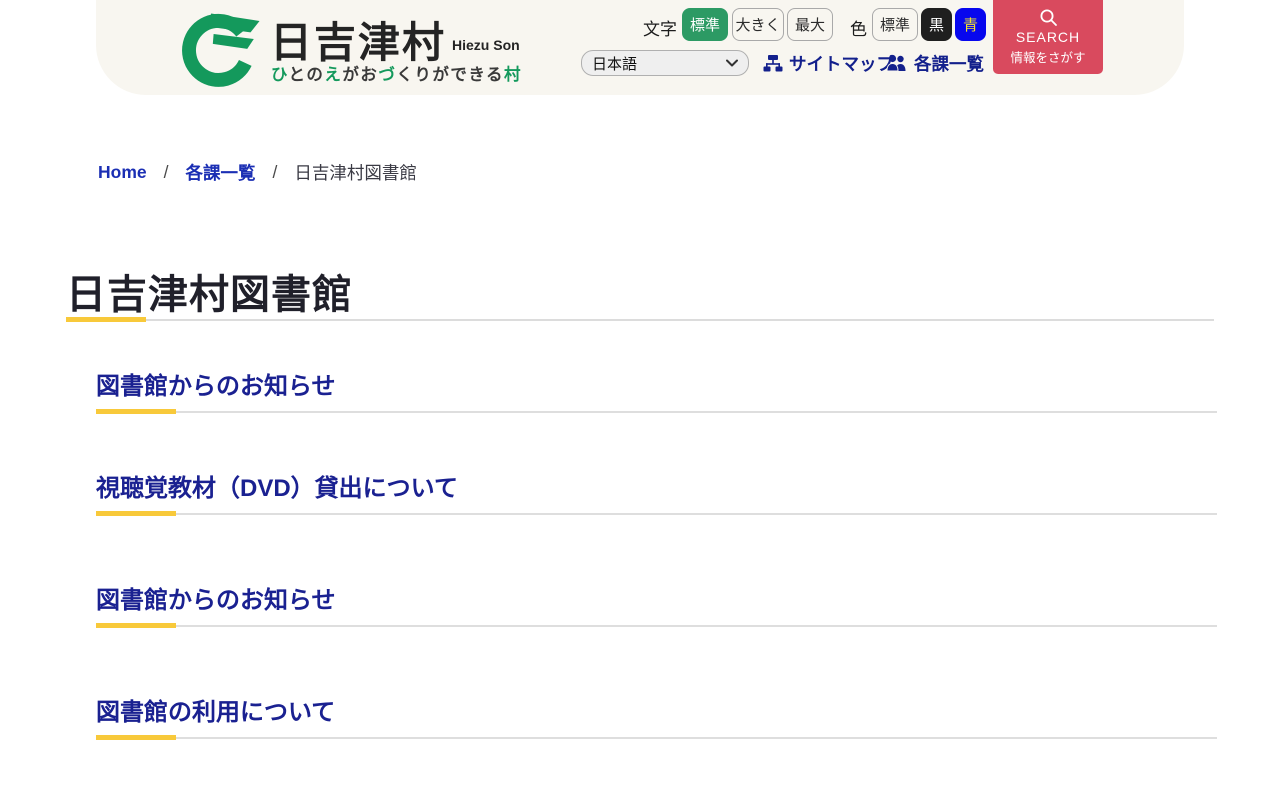 Image resolution: width=1280 pixels, height=800 pixels. Describe the element at coordinates (656, 489) in the screenshot. I see `section-link: 視聴覚教材（DVD）貸出について` at that location.